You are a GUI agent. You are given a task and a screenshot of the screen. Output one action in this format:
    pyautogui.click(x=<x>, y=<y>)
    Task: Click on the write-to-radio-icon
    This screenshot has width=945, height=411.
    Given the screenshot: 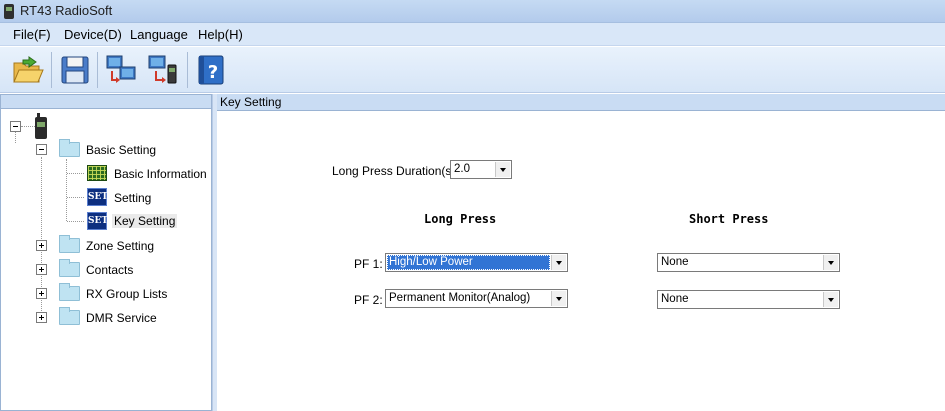 What is the action you would take?
    pyautogui.click(x=163, y=70)
    